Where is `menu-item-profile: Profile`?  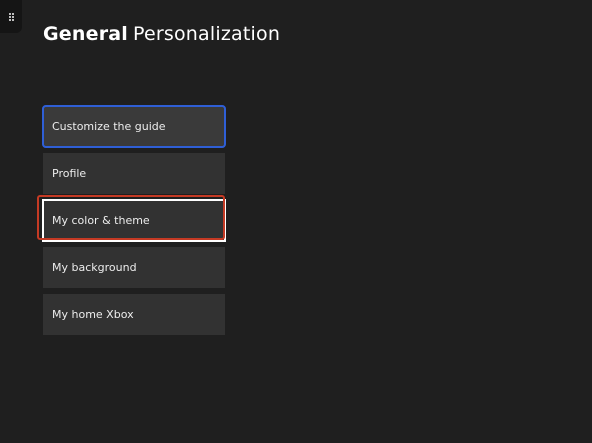 menu-item-profile: Profile is located at coordinates (134, 173).